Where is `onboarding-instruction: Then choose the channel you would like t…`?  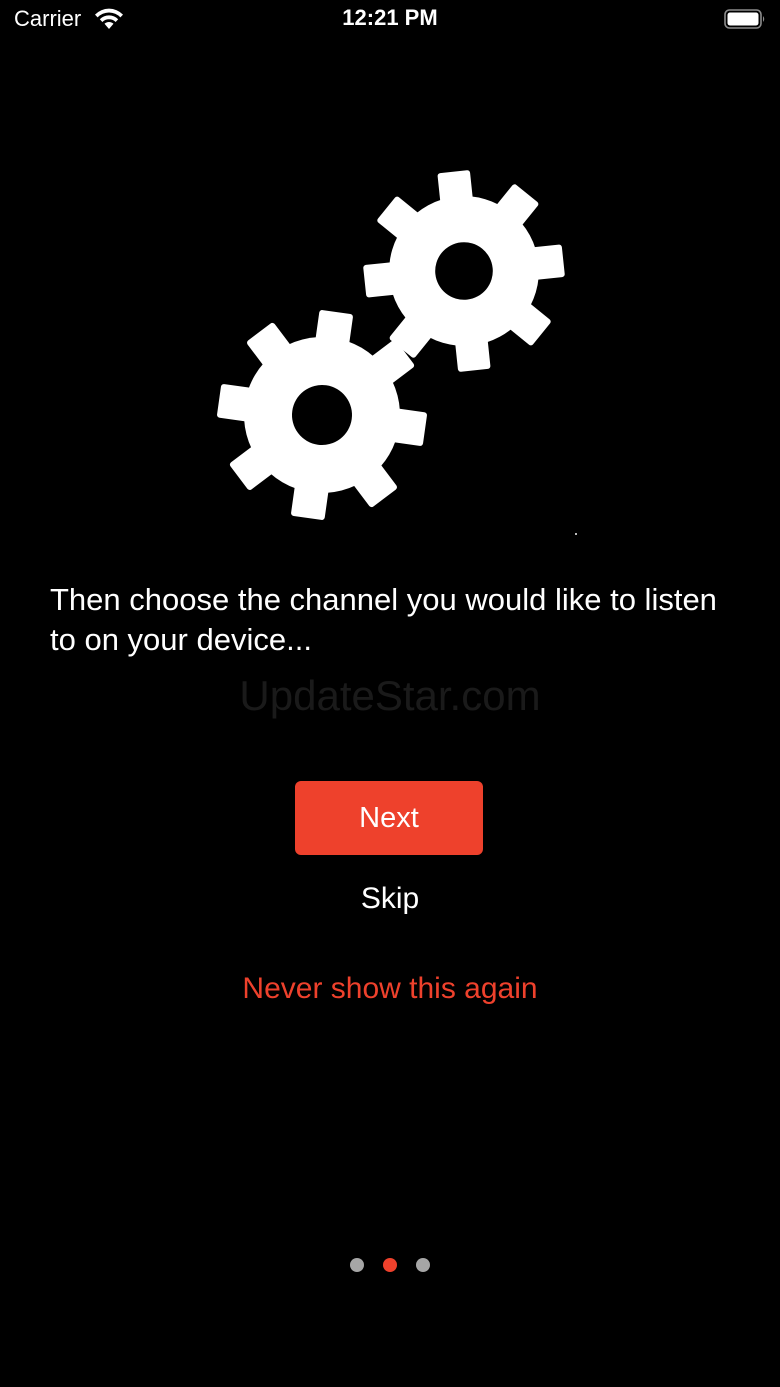 onboarding-instruction: Then choose the channel you would like t… is located at coordinates (383, 619).